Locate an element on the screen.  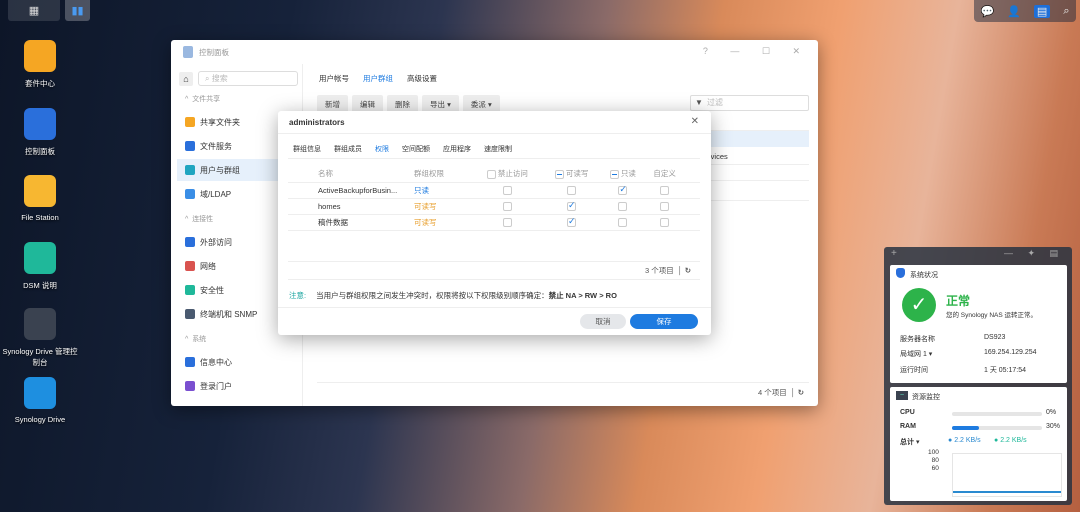
taskbar-control-panel: ▮▮ is located at coordinates (77, 10).